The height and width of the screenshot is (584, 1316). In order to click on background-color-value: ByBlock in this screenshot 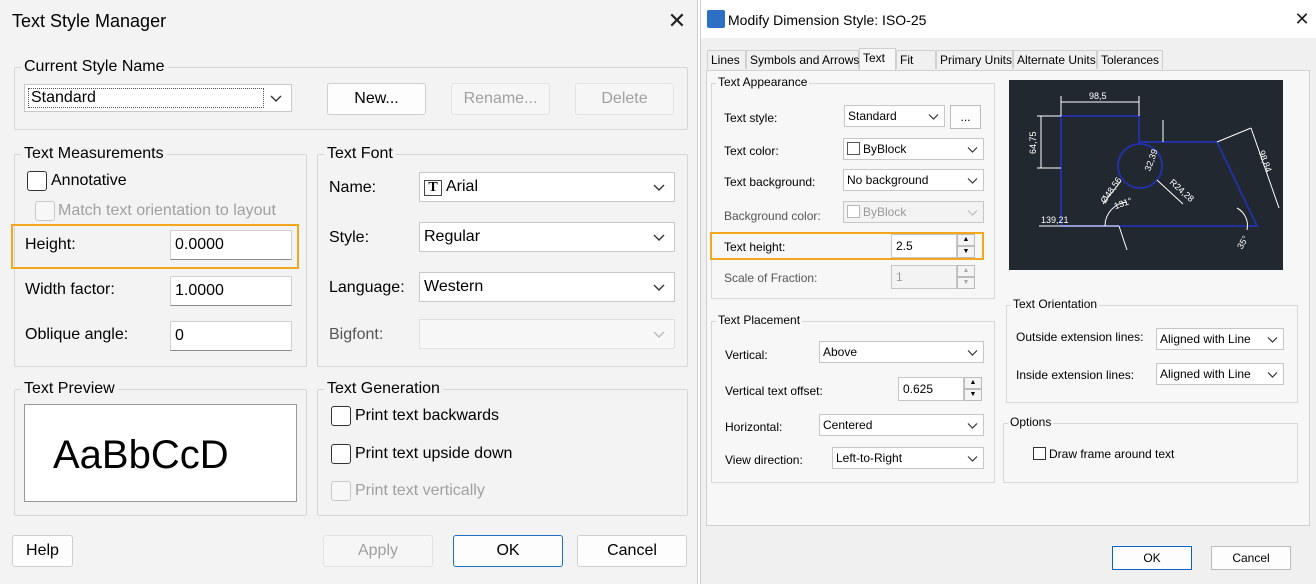, I will do `click(885, 212)`.